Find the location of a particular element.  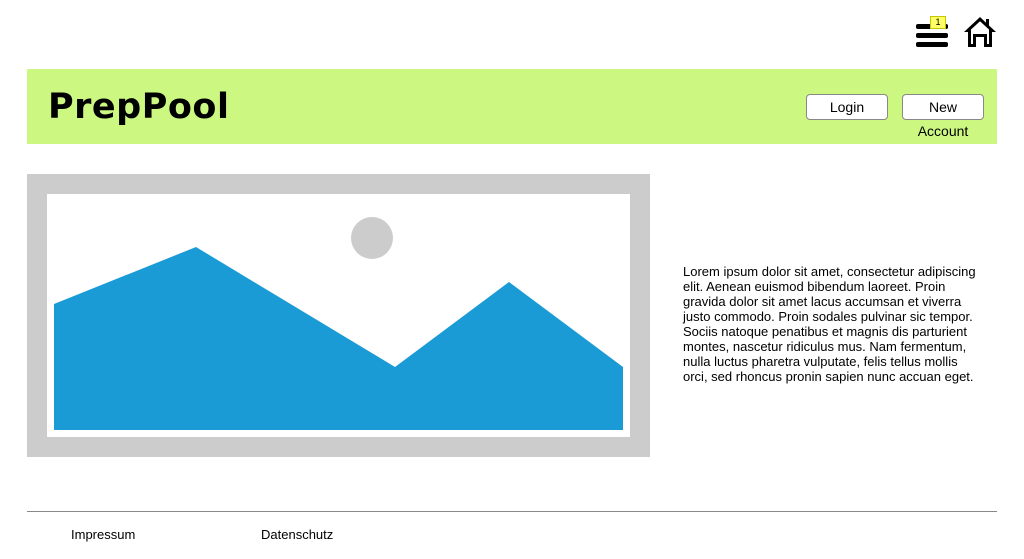

top-icon-bar: 1 is located at coordinates (957, 32).